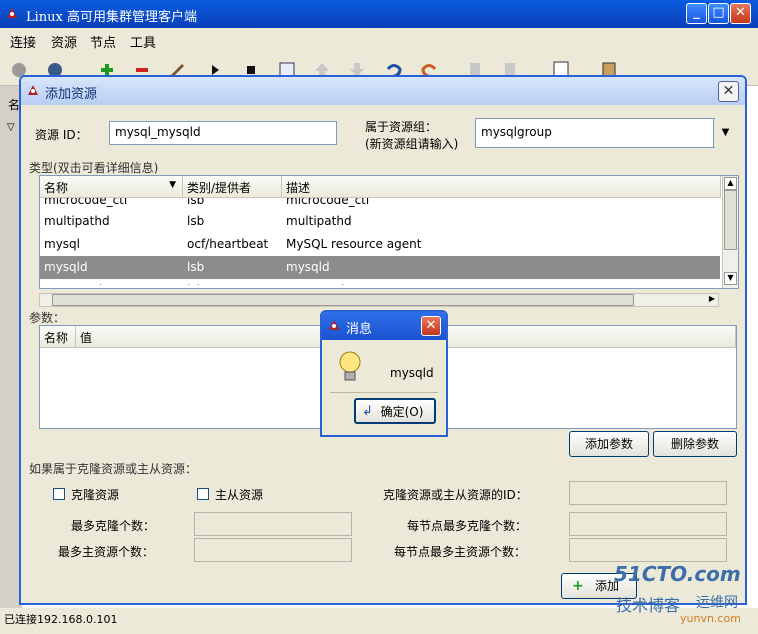 The height and width of the screenshot is (634, 758). Describe the element at coordinates (273, 524) in the screenshot. I see `max-clone-input` at that location.